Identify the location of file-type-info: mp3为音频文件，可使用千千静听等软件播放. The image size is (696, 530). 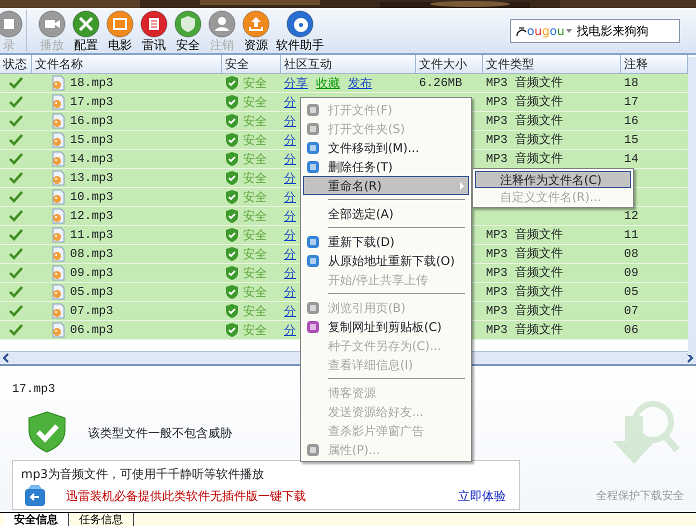
(142, 474).